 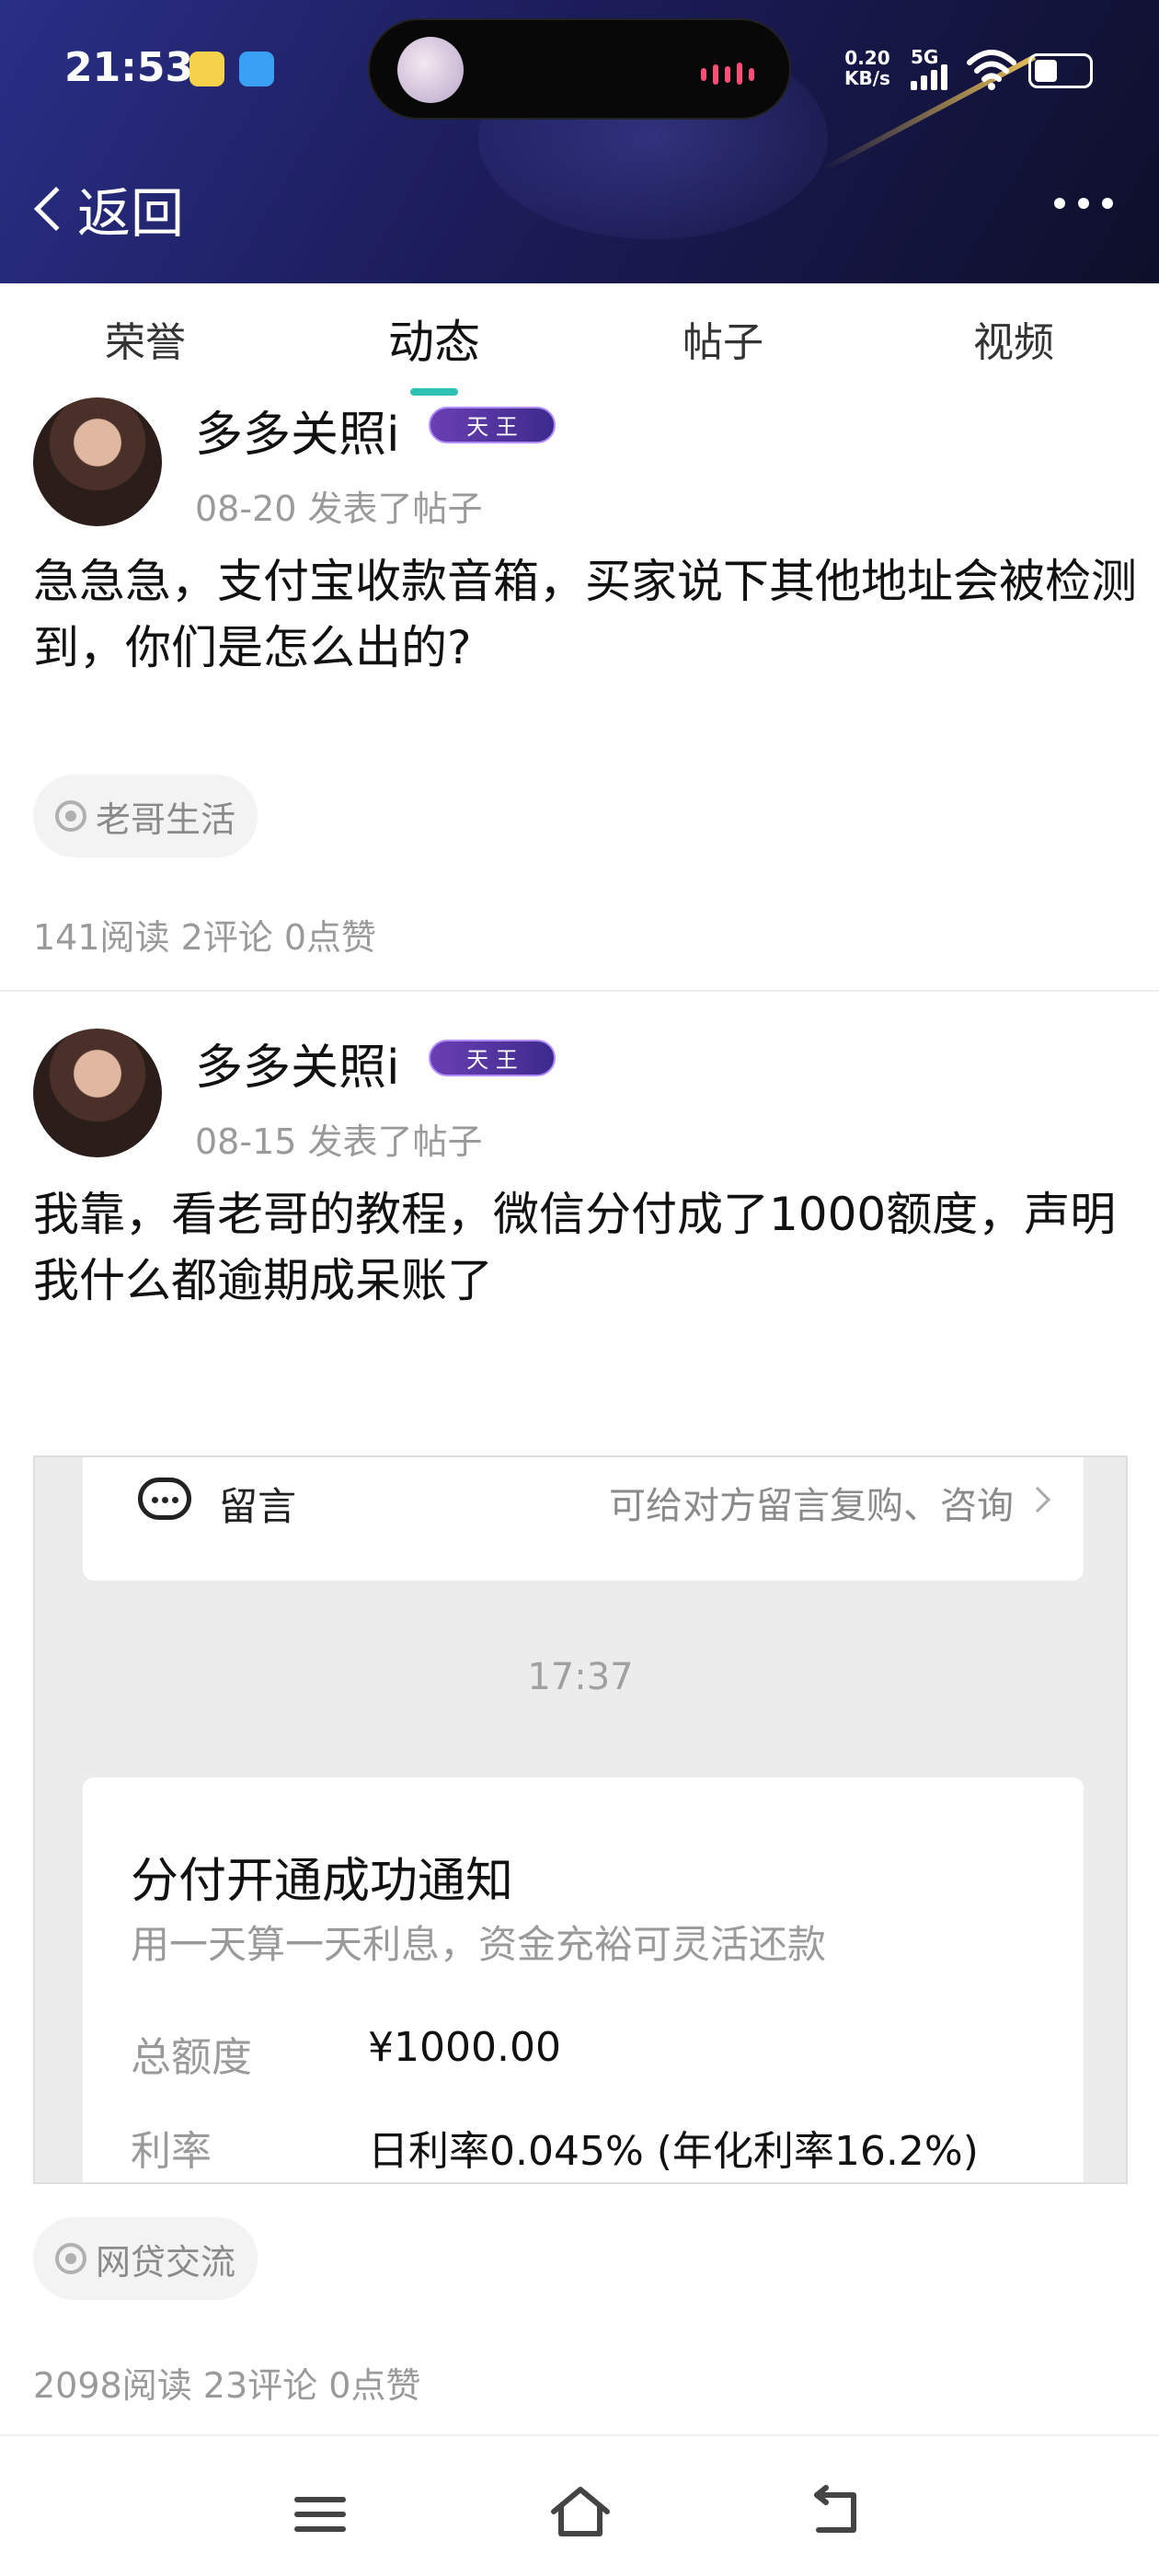 What do you see at coordinates (339, 1141) in the screenshot?
I see `post-meta: 08-15 发表了帖子` at bounding box center [339, 1141].